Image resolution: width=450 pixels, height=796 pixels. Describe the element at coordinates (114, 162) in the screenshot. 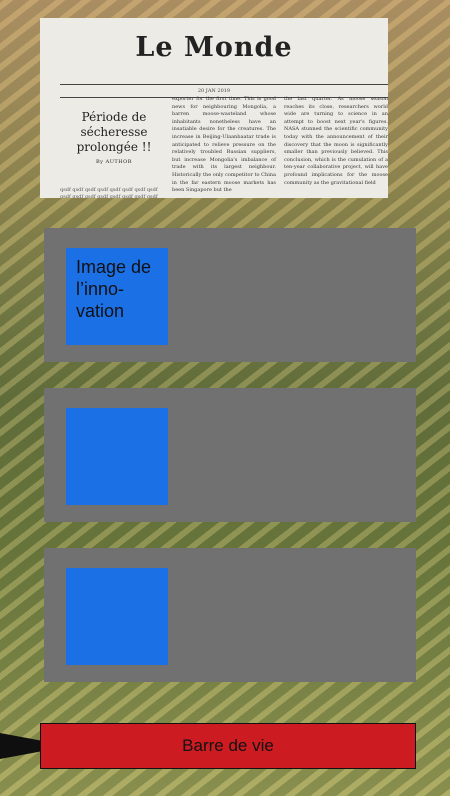

I see `newspaper-byline: By AUTHOR` at that location.